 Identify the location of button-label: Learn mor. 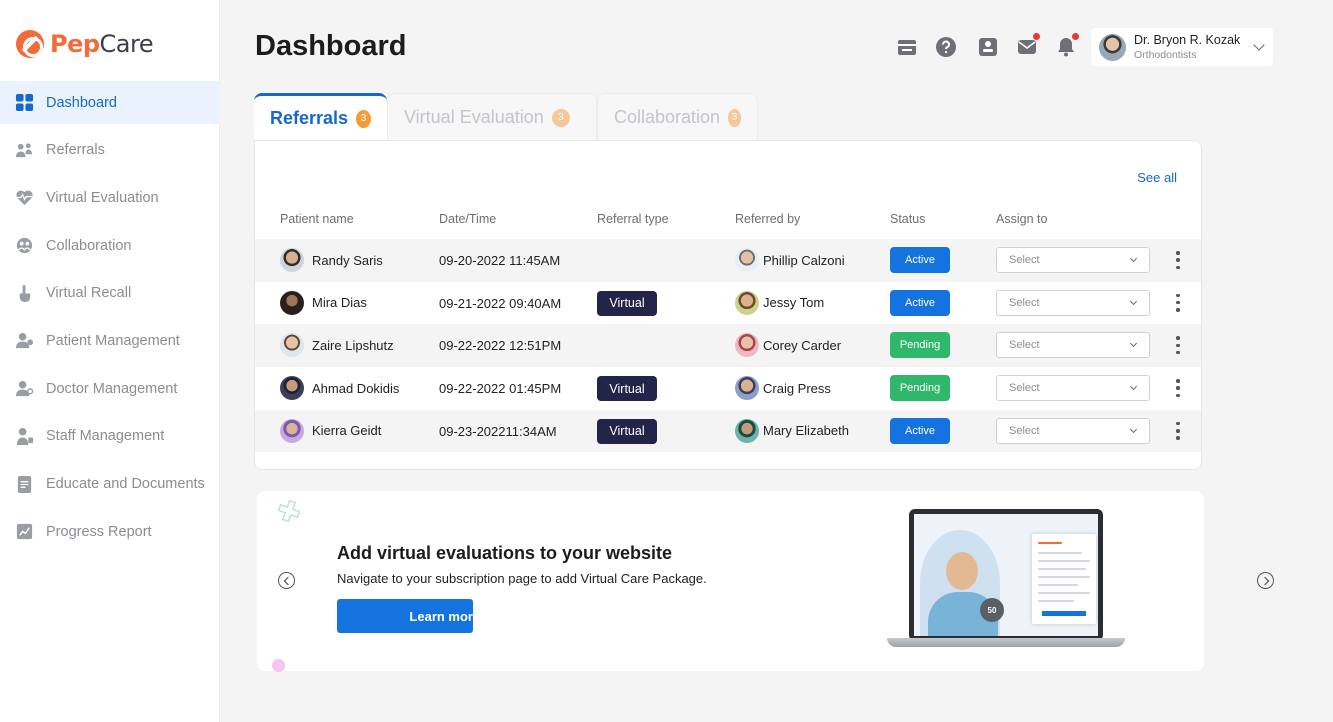
(441, 616).